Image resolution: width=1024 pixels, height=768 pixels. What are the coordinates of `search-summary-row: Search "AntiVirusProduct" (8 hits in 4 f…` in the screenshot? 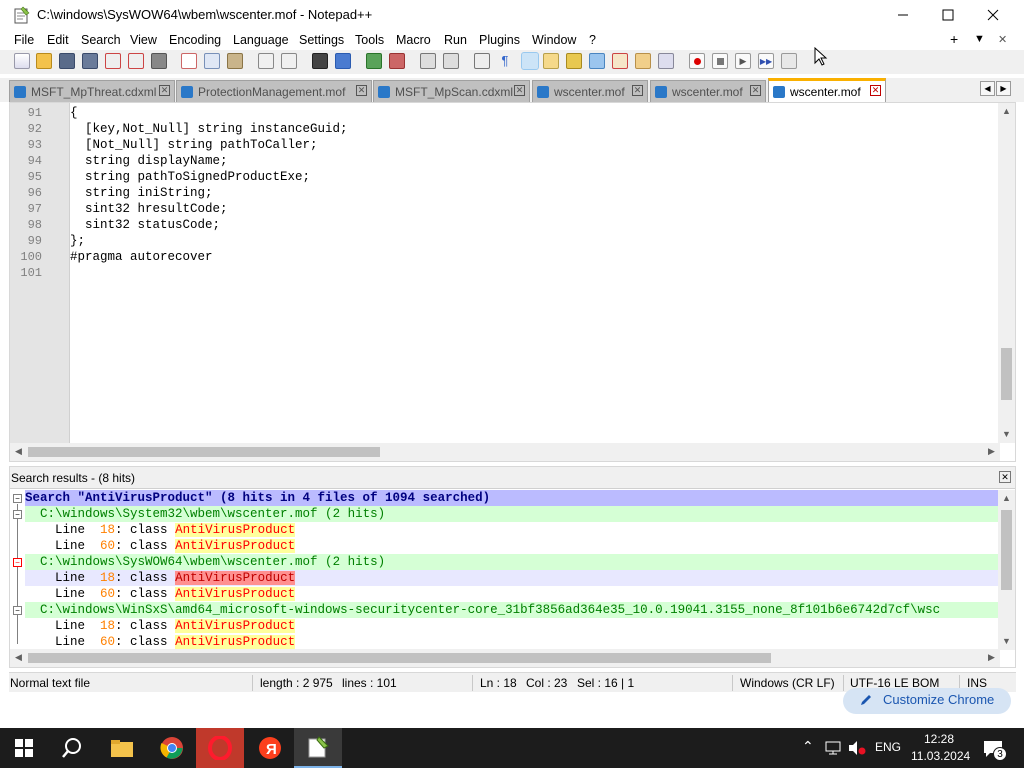 It's located at (511, 498).